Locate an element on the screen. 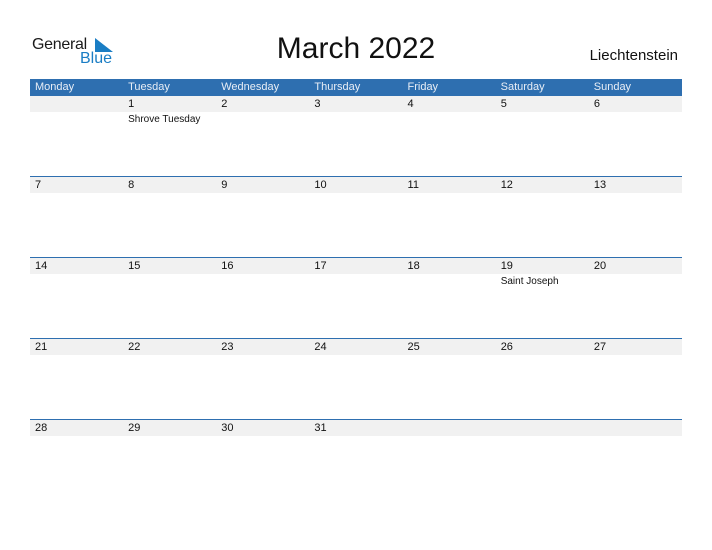 The height and width of the screenshot is (550, 712). week-row: 21 22 23 24 25 26 27 is located at coordinates (356, 379).